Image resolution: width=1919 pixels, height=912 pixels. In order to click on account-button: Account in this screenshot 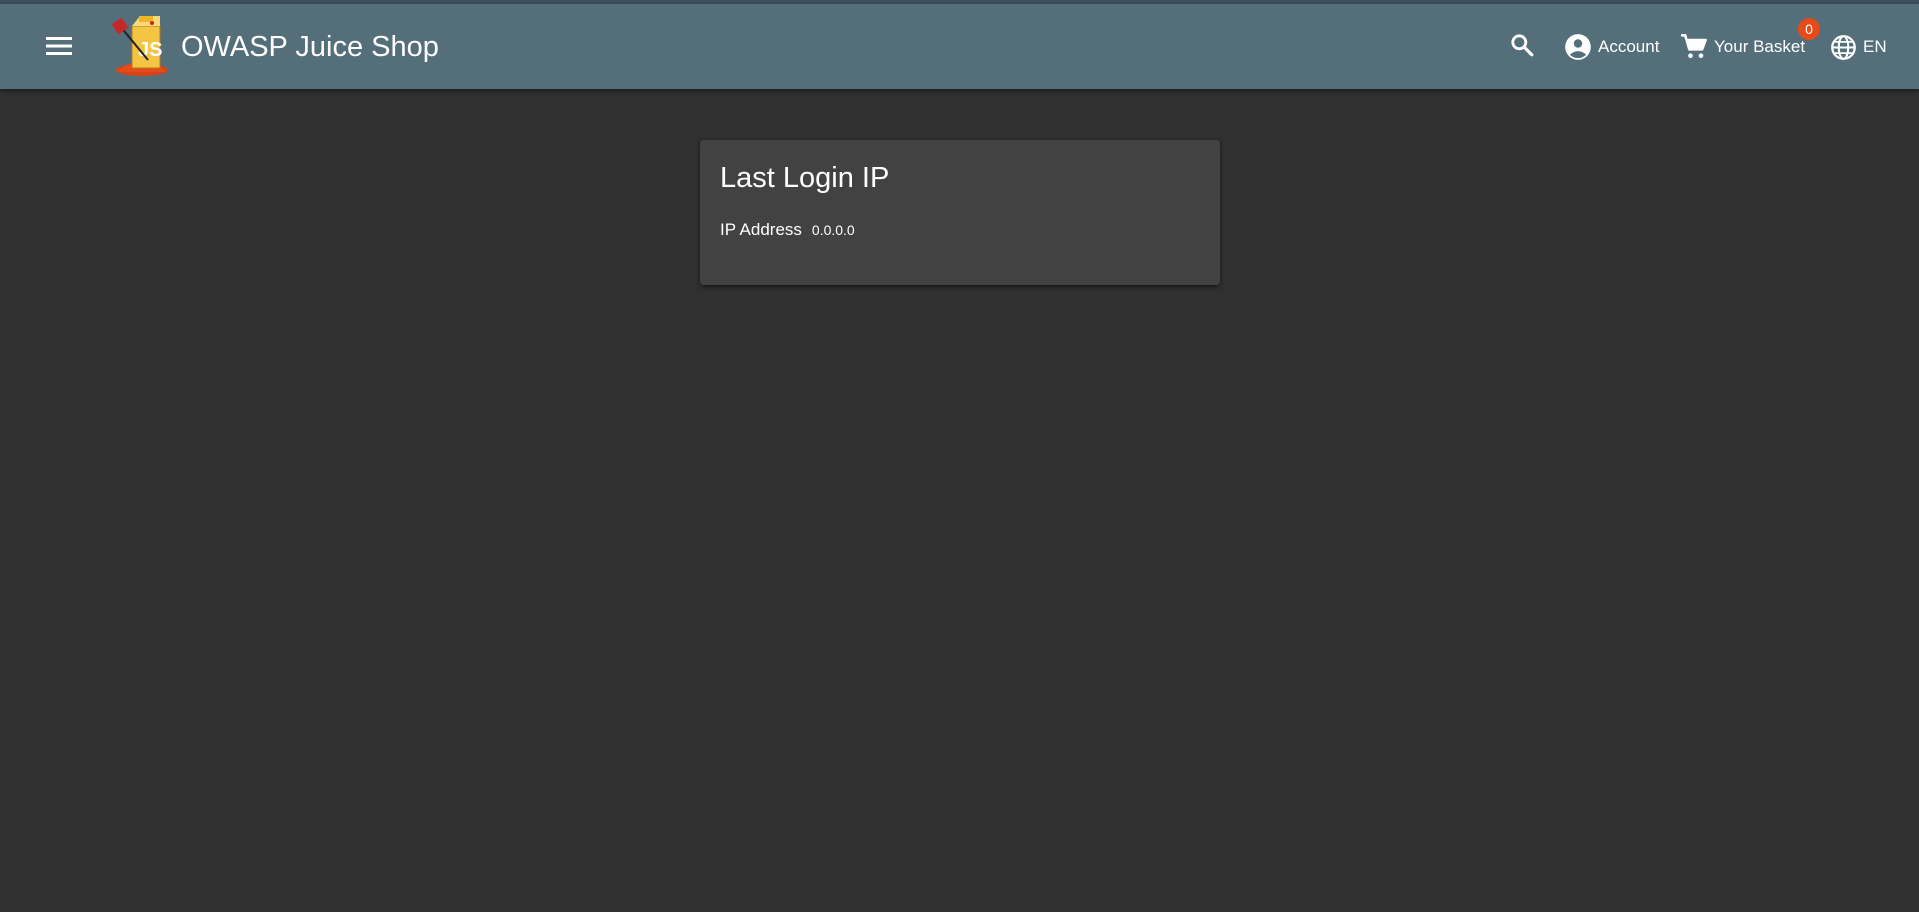, I will do `click(1611, 47)`.